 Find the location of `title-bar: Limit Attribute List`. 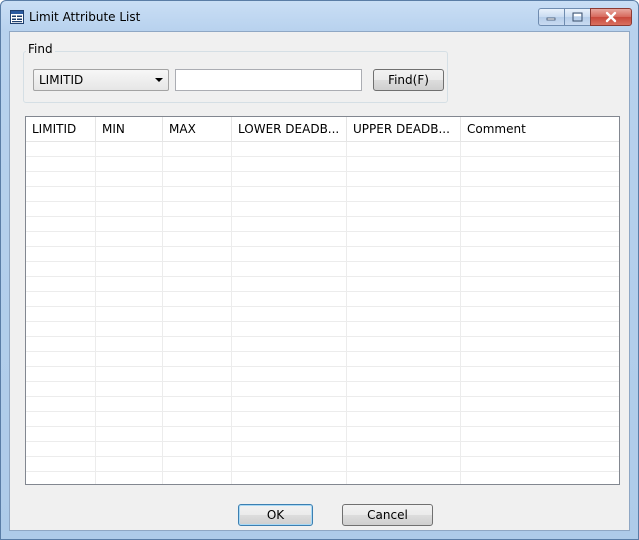

title-bar: Limit Attribute List is located at coordinates (319, 16).